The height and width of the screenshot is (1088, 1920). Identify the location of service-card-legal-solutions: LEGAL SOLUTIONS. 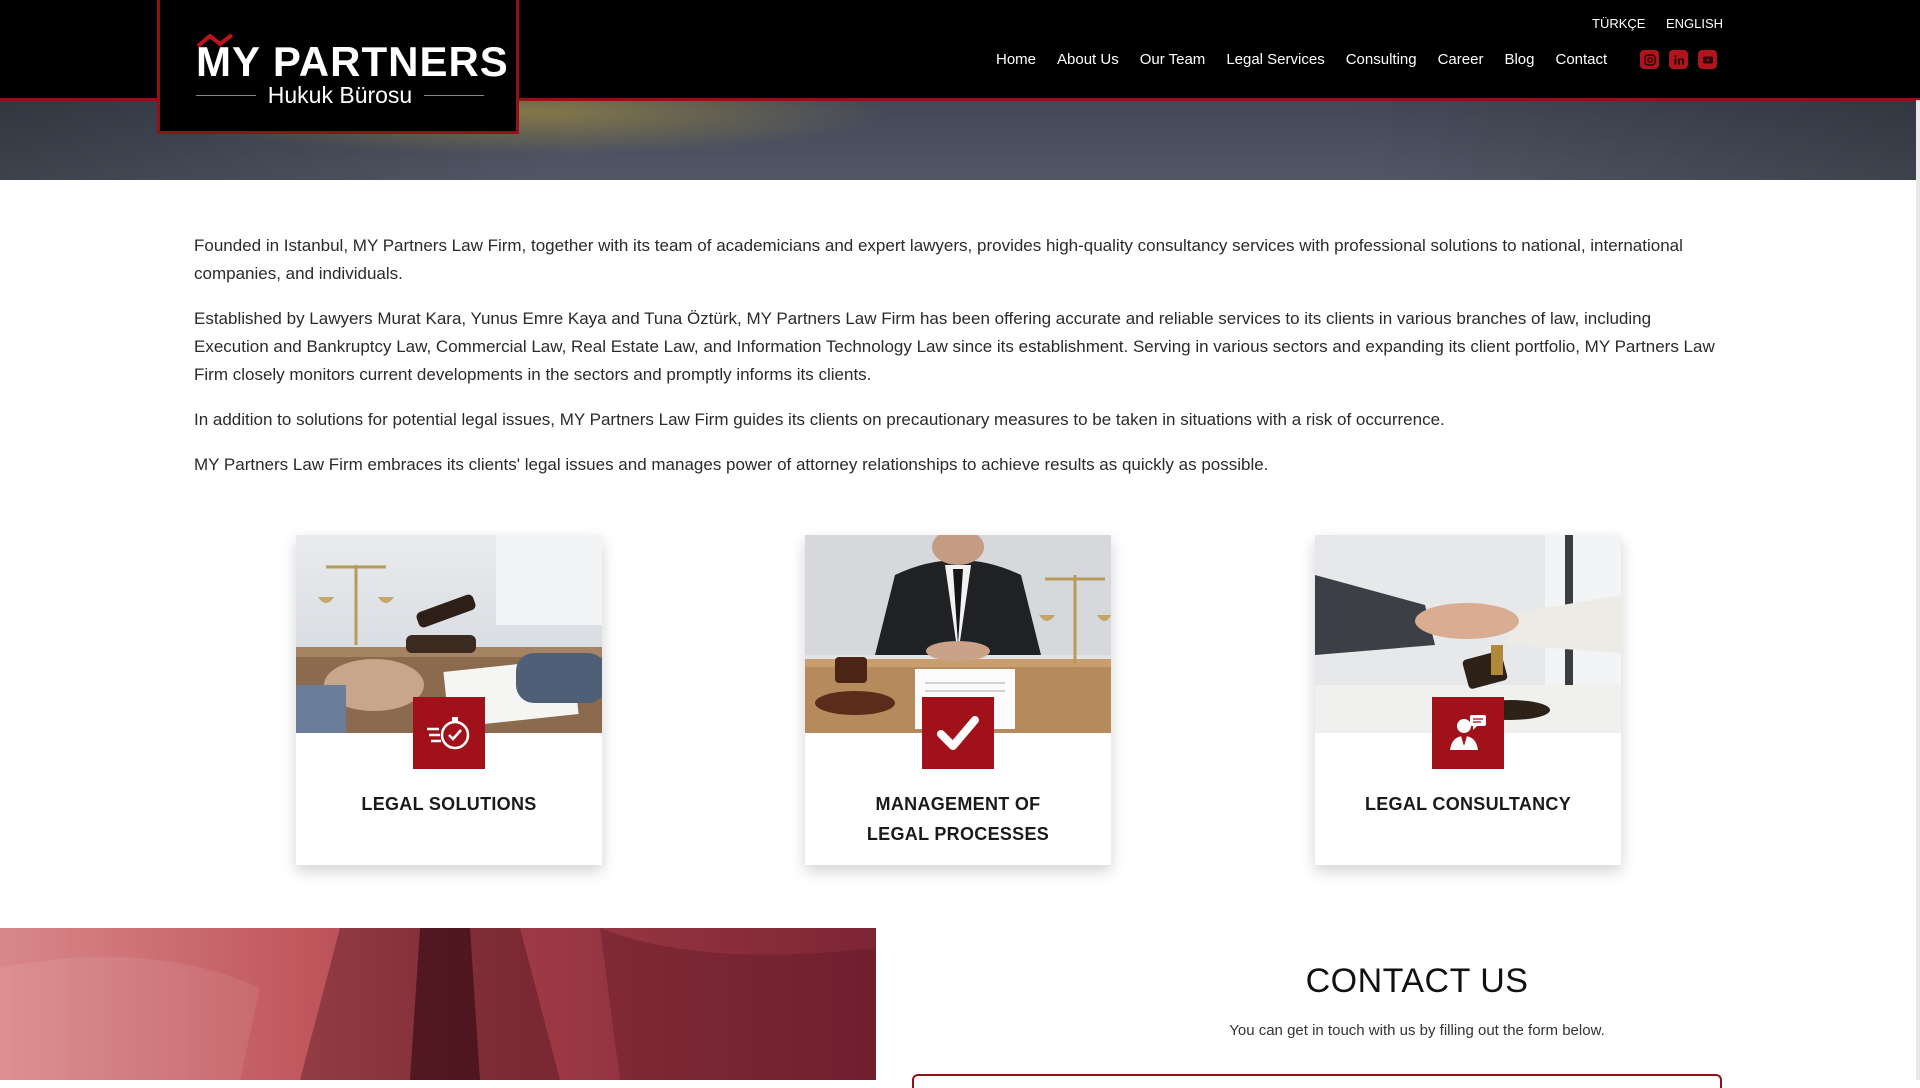
(449, 700).